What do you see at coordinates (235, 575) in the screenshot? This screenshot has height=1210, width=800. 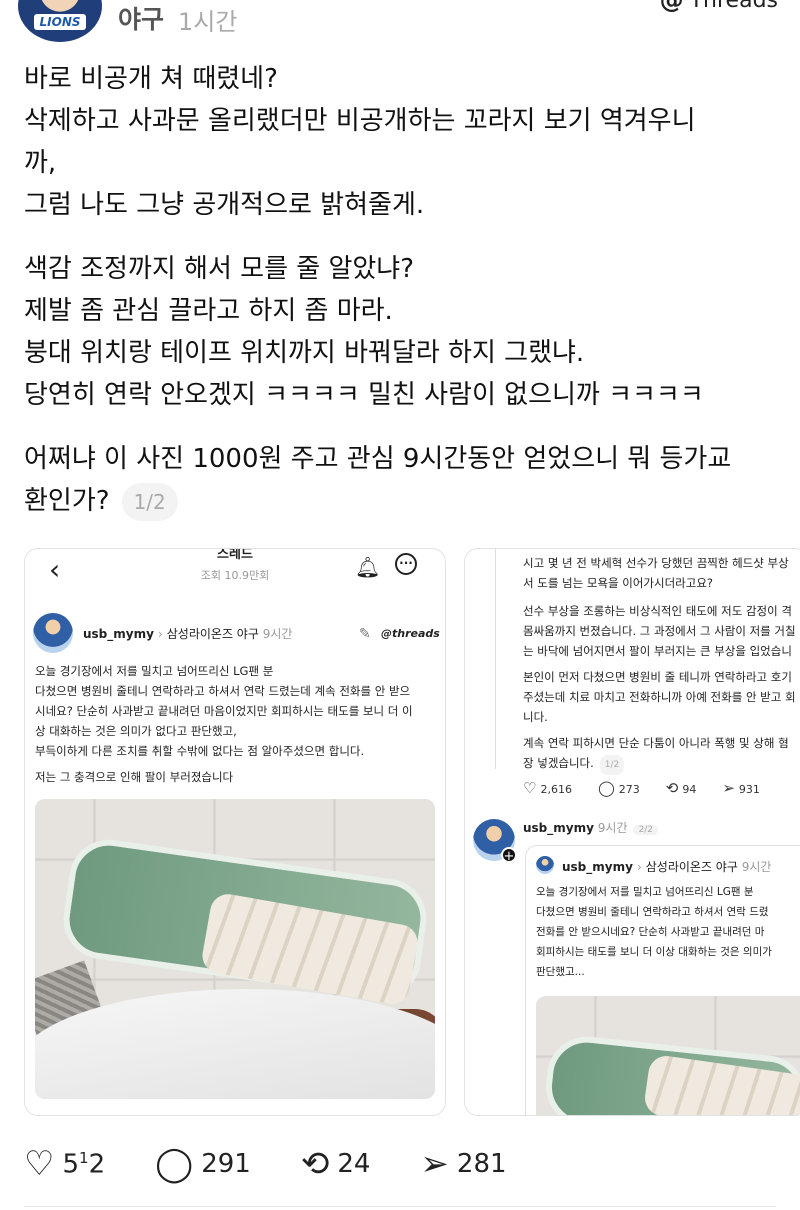 I see `view-count: 조회 10.9만회` at bounding box center [235, 575].